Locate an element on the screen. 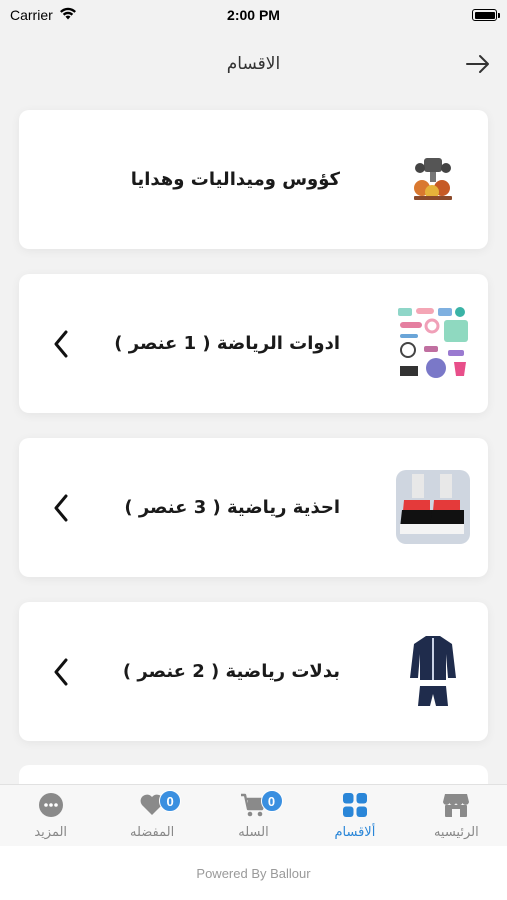 Image resolution: width=507 pixels, height=900 pixels. tab-categories: ألاقسام is located at coordinates (354, 815).